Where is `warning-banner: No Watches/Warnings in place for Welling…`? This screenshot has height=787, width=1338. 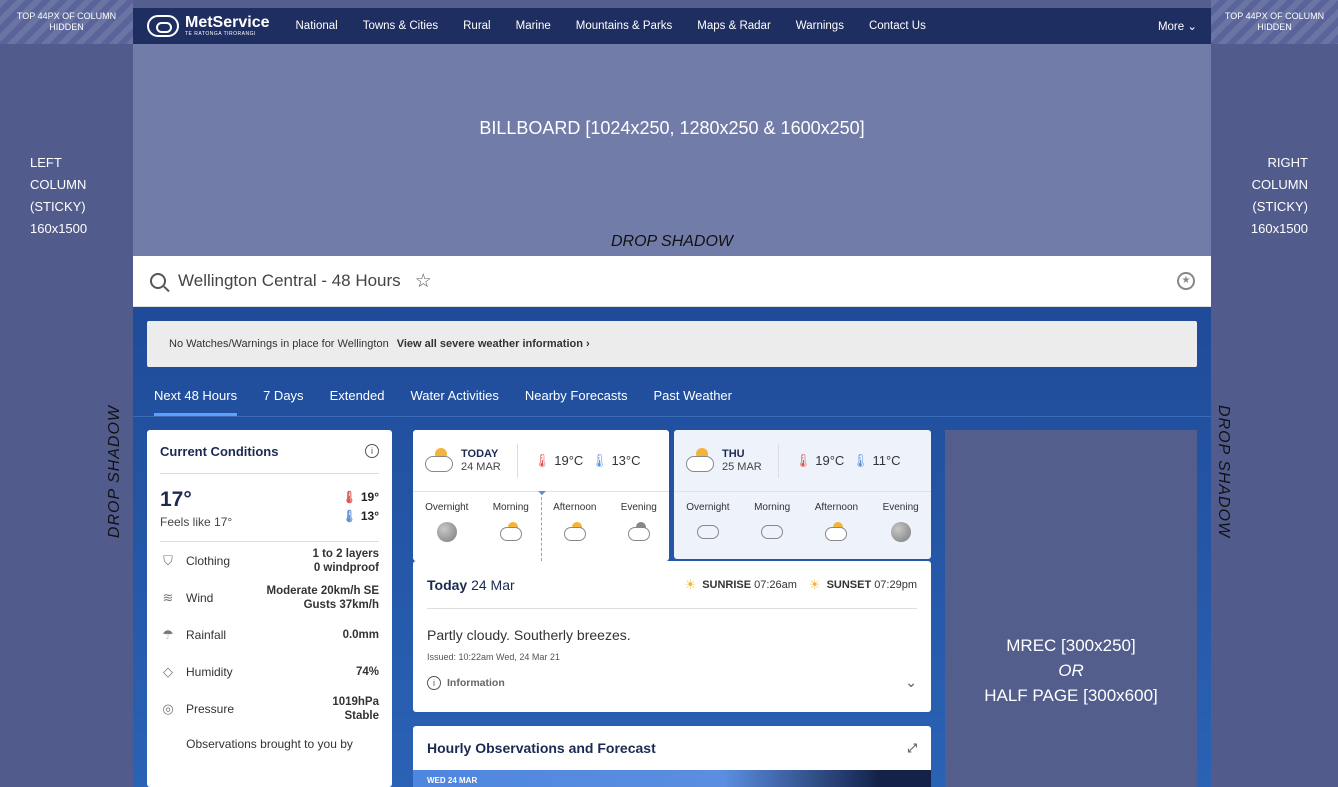
warning-banner: No Watches/Warnings in place for Welling… is located at coordinates (672, 344).